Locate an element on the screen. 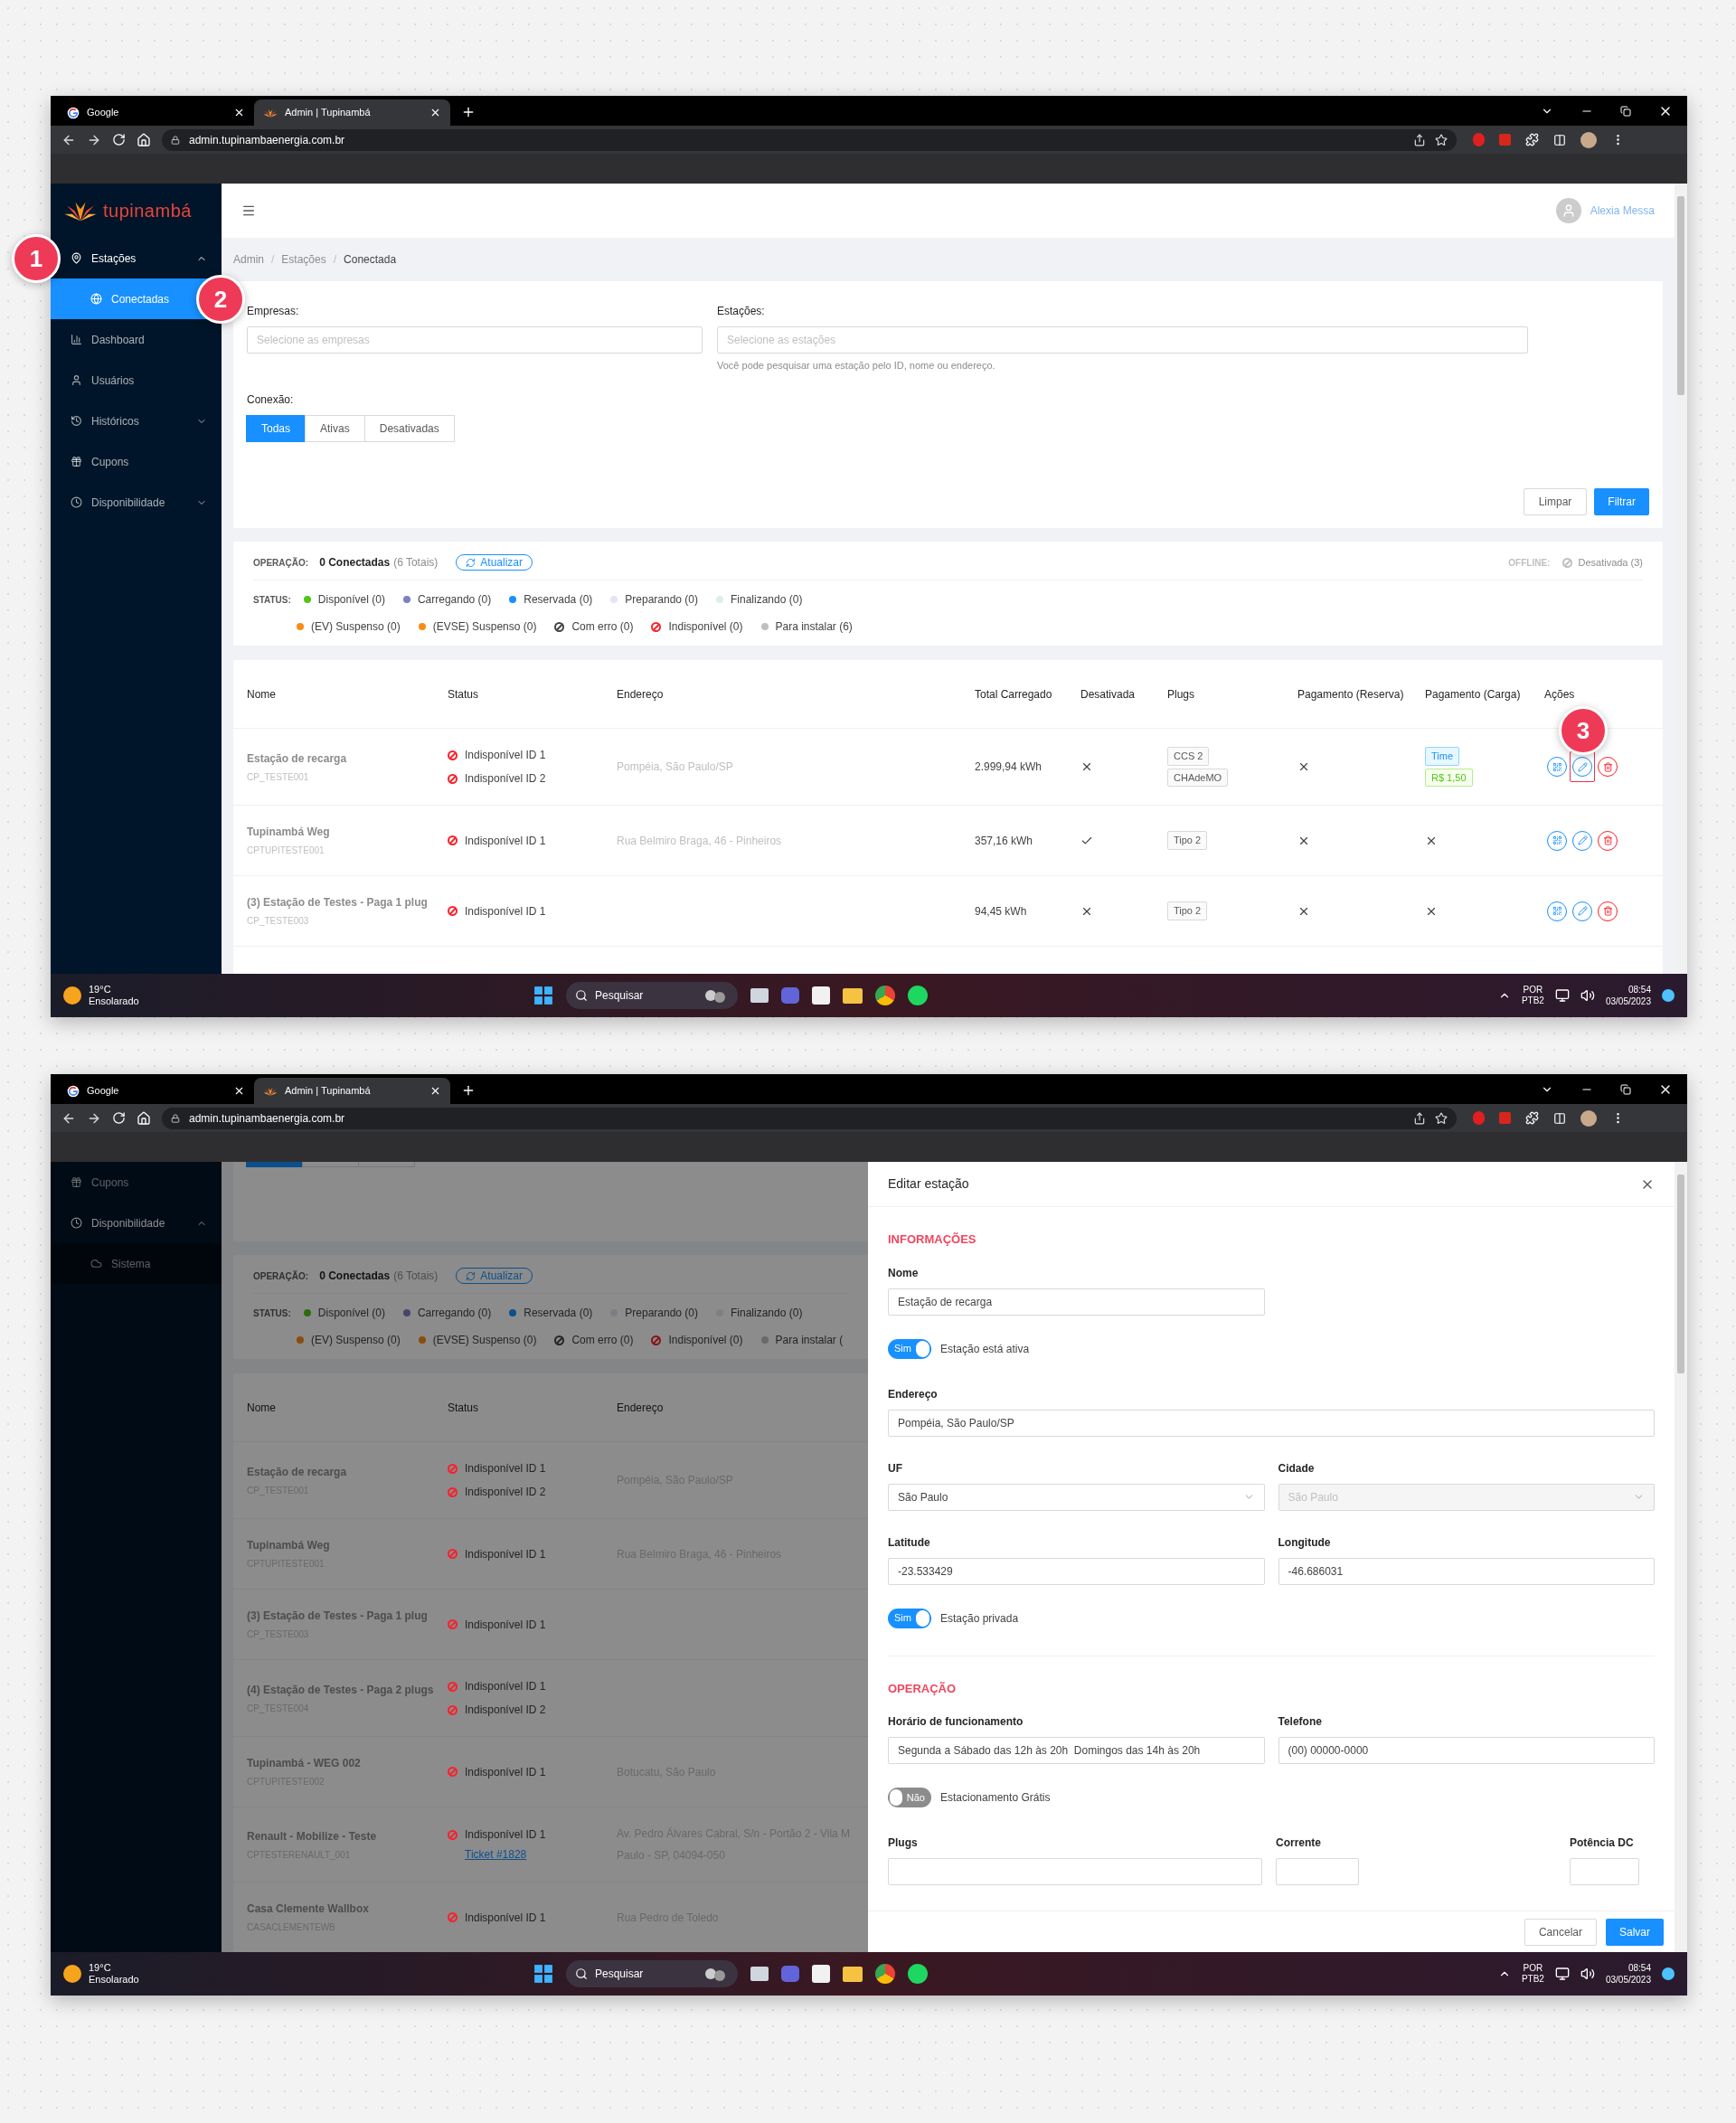 The image size is (1736, 2123). text-field: -23.533429 is located at coordinates (1076, 1571).